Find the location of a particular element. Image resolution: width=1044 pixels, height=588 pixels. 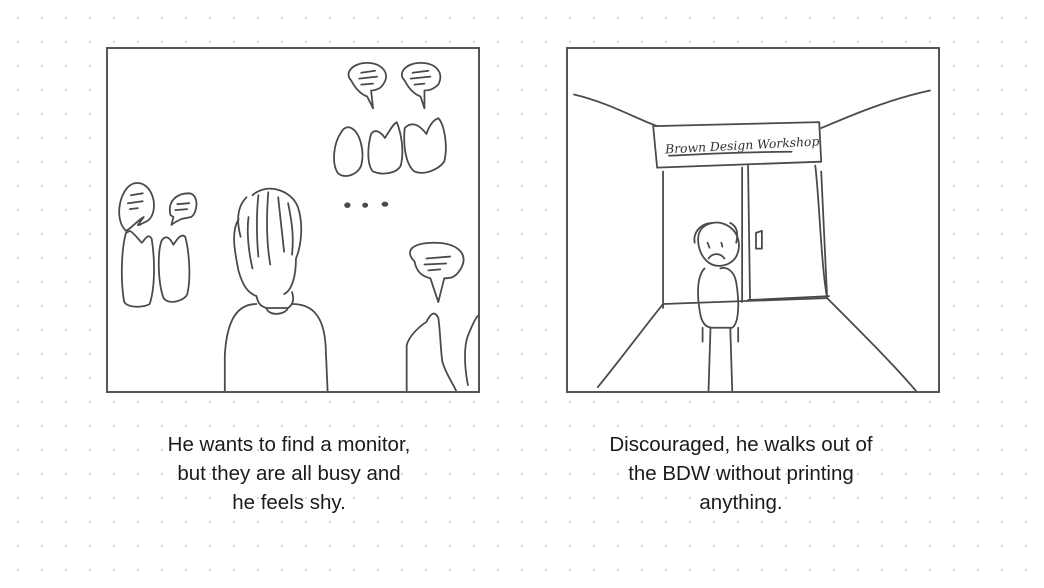

shy-student-back is located at coordinates (276, 289).